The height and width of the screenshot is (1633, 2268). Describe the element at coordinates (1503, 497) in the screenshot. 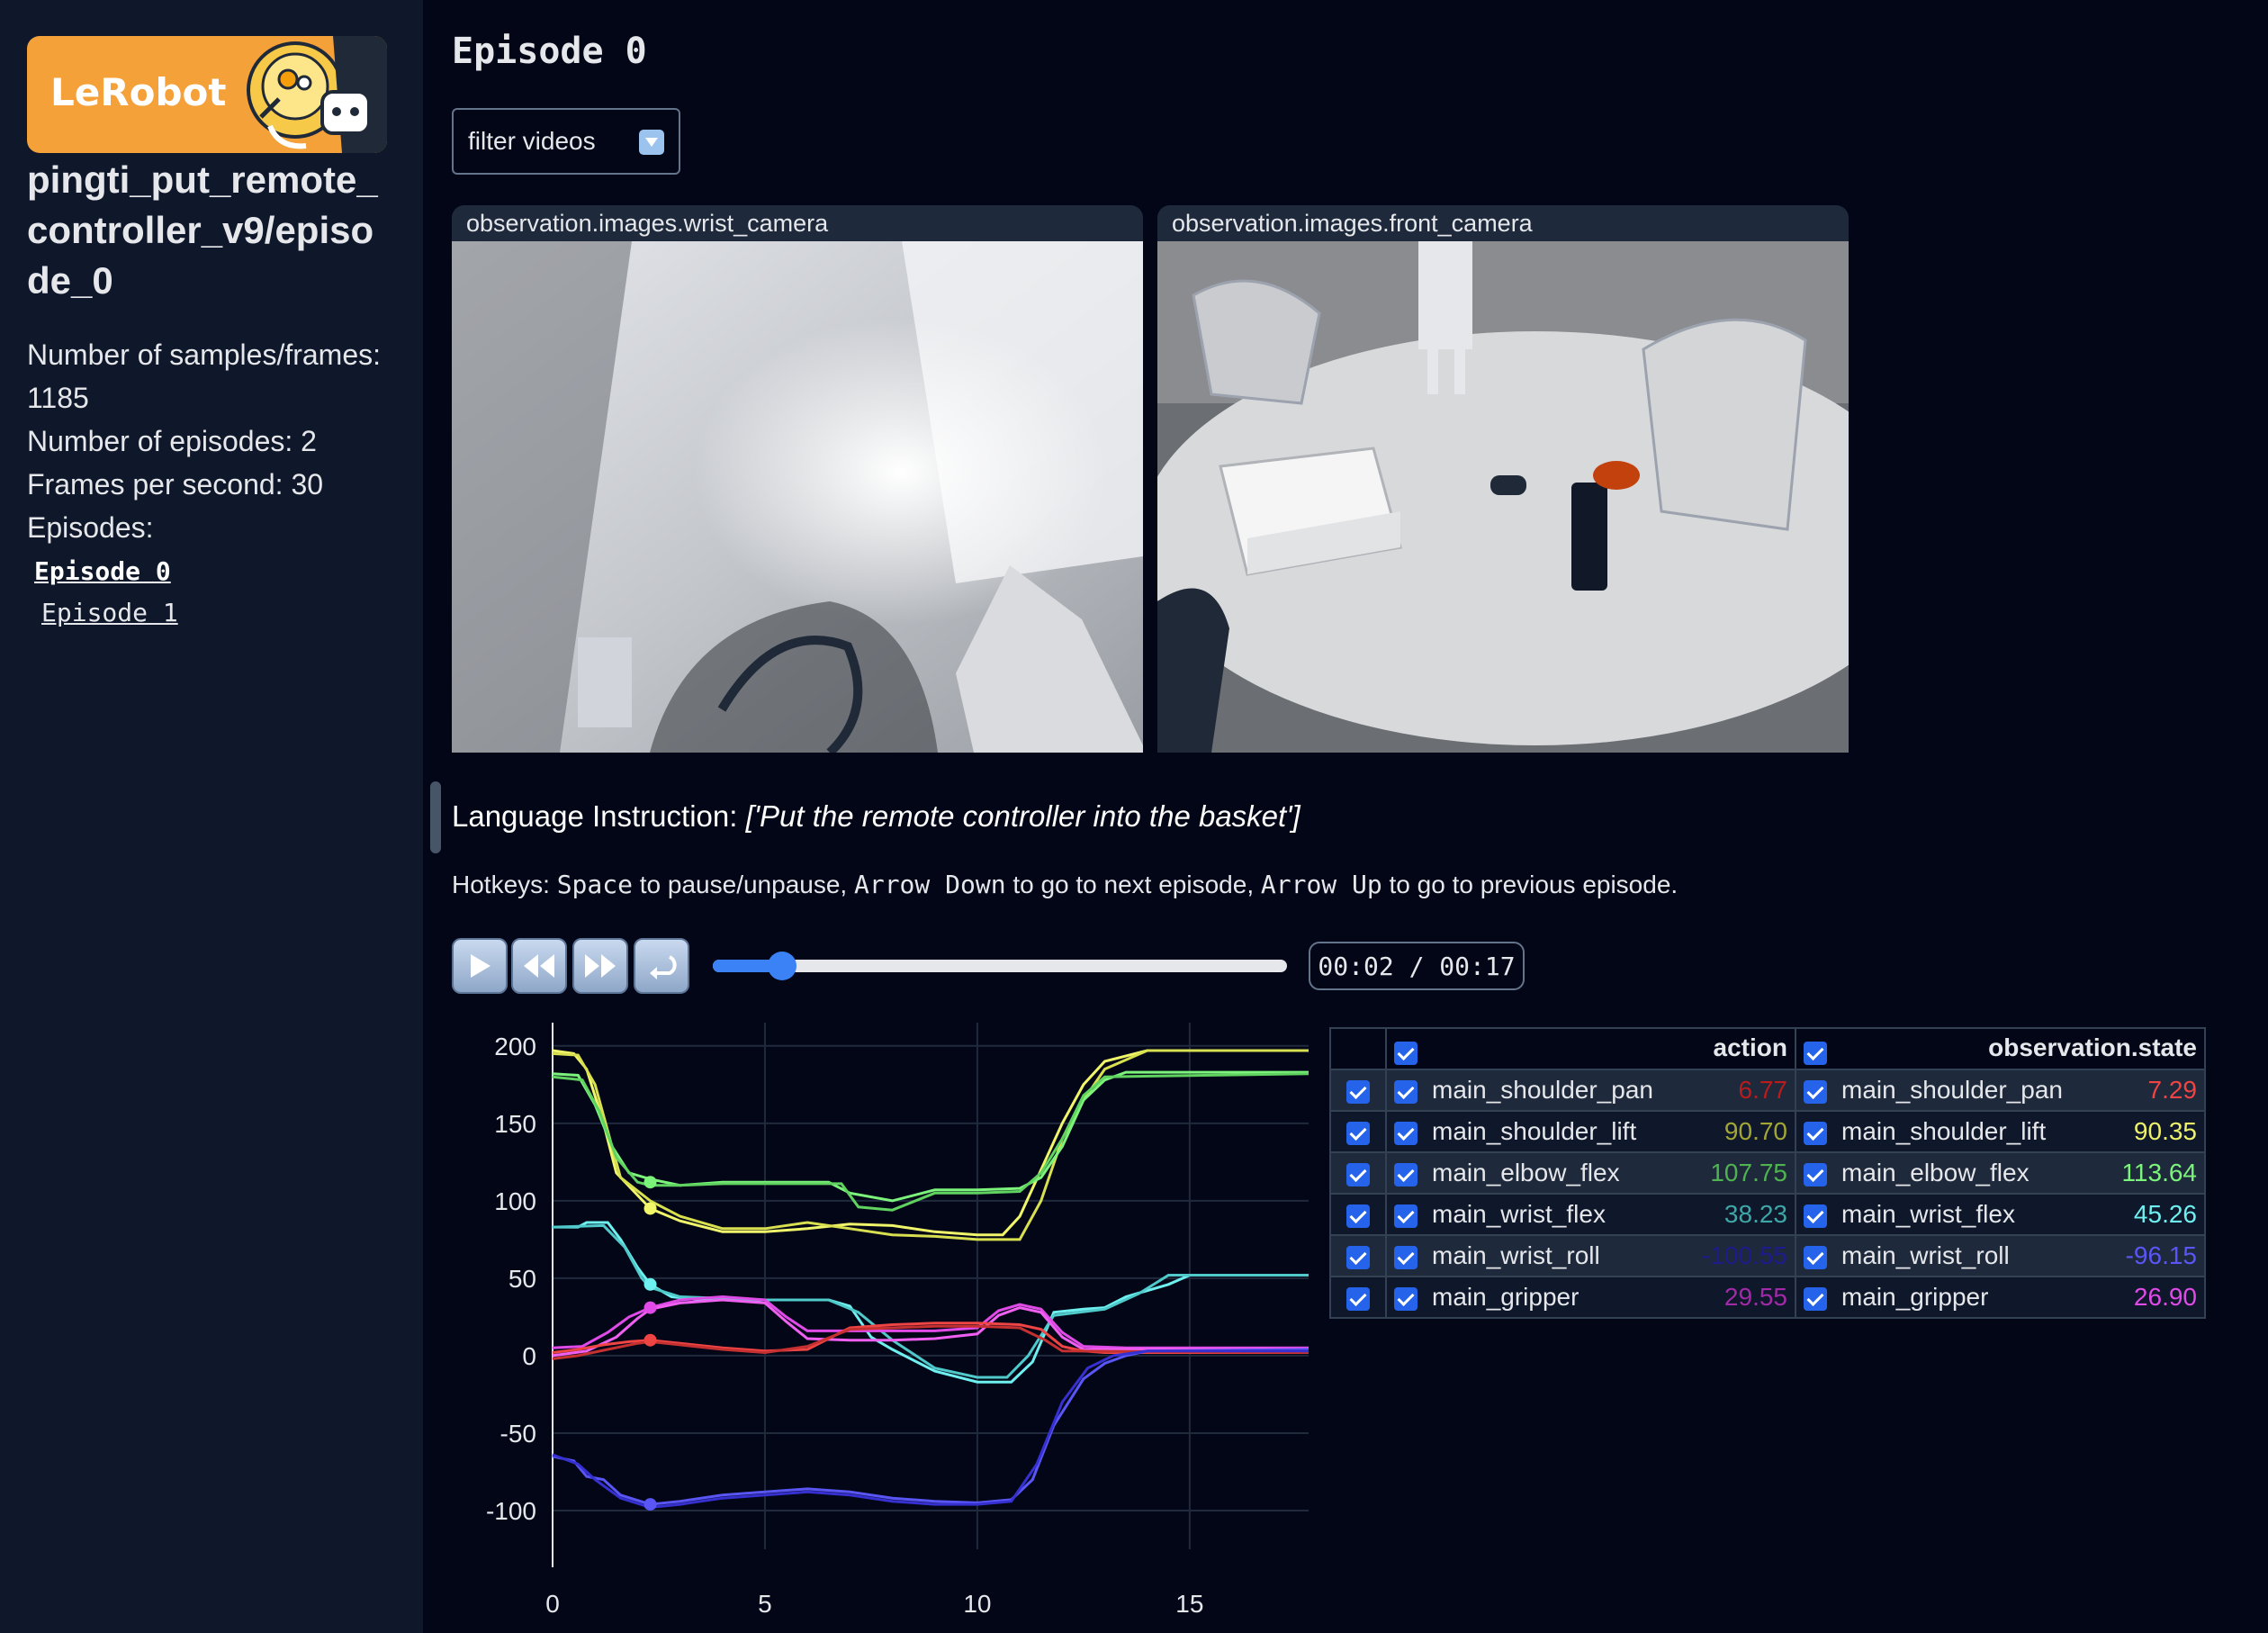

I see `front-camera-frame` at that location.